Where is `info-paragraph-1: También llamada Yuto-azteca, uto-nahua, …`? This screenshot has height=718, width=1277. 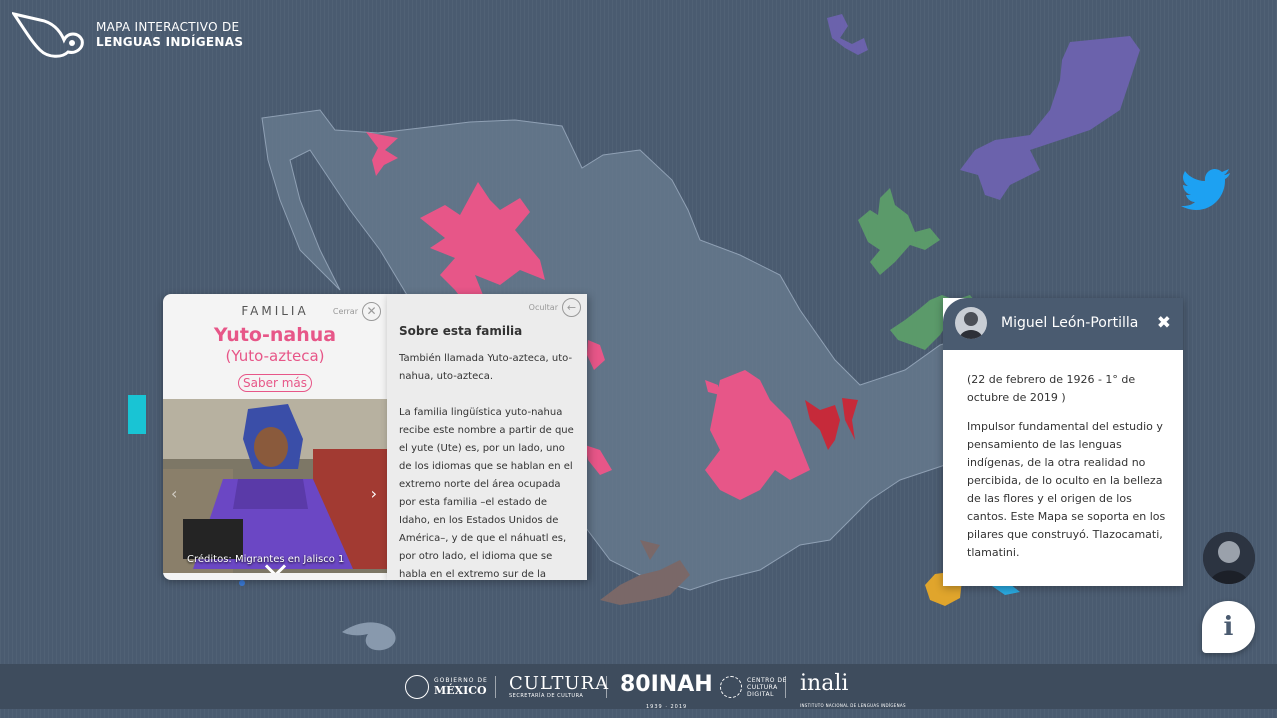 info-paragraph-1: También llamada Yuto-azteca, uto-nahua, … is located at coordinates (486, 367).